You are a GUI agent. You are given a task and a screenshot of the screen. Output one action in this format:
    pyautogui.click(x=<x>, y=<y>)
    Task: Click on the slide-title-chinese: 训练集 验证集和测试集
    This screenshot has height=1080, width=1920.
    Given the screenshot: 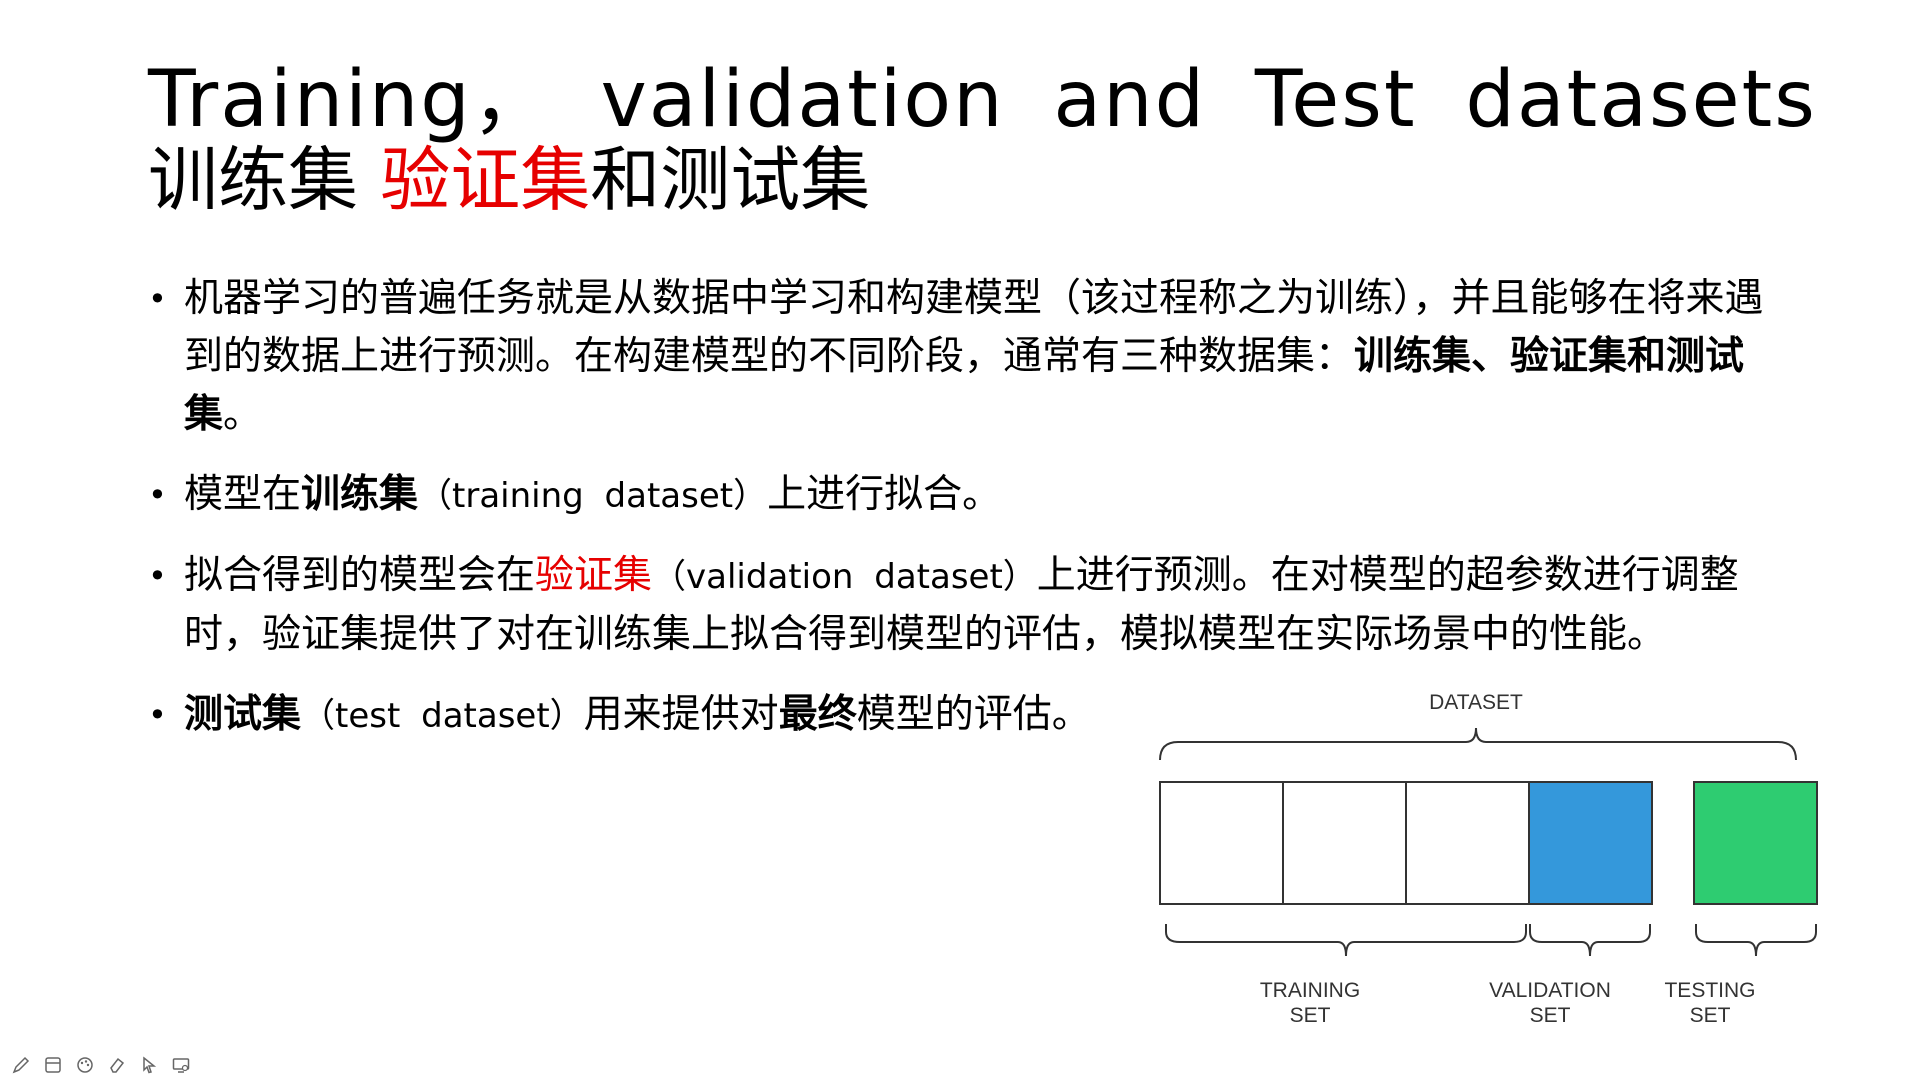 What is the action you would take?
    pyautogui.click(x=509, y=180)
    